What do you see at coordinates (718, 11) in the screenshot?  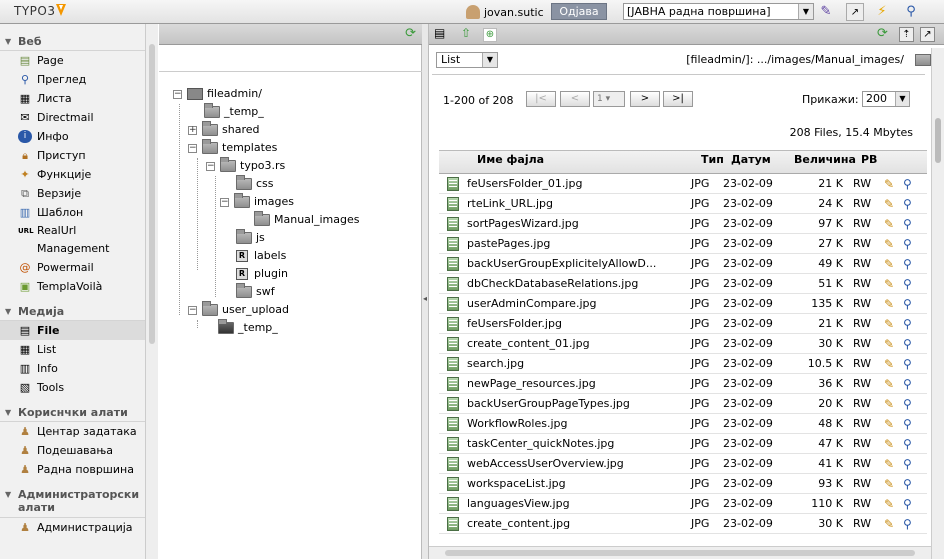 I see `workspace-select: [ЈАВНА радна површина] ▼` at bounding box center [718, 11].